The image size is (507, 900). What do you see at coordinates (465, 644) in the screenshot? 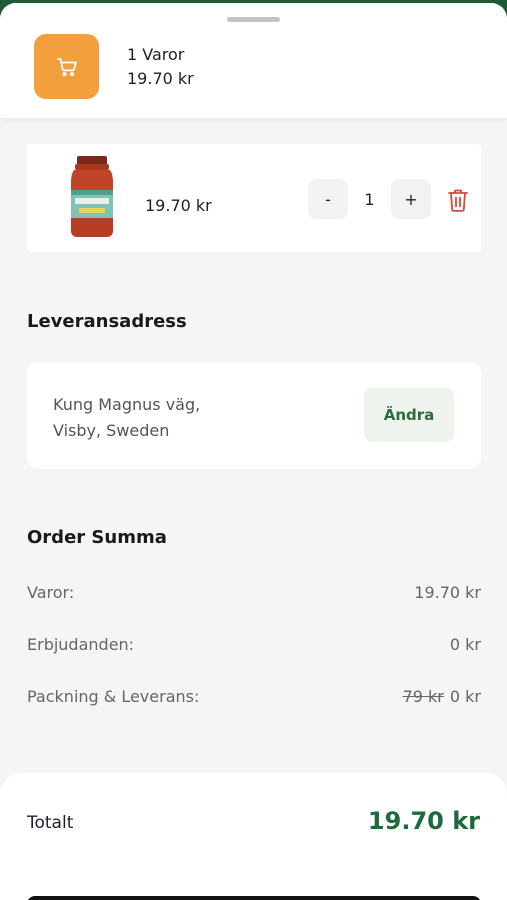
I see `summary-value: 0 kr` at bounding box center [465, 644].